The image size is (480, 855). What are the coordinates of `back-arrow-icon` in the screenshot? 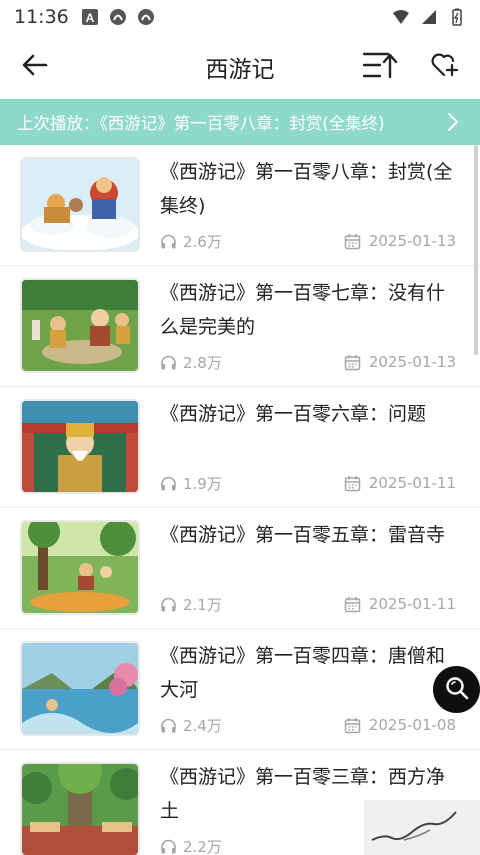 It's located at (35, 67).